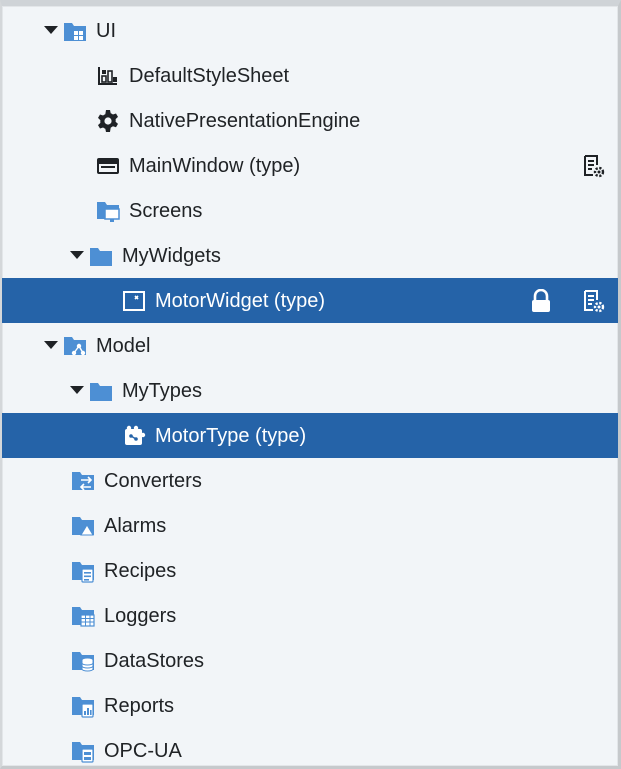 The image size is (621, 769). I want to click on tree-node-label: MyWidgets, so click(171, 255).